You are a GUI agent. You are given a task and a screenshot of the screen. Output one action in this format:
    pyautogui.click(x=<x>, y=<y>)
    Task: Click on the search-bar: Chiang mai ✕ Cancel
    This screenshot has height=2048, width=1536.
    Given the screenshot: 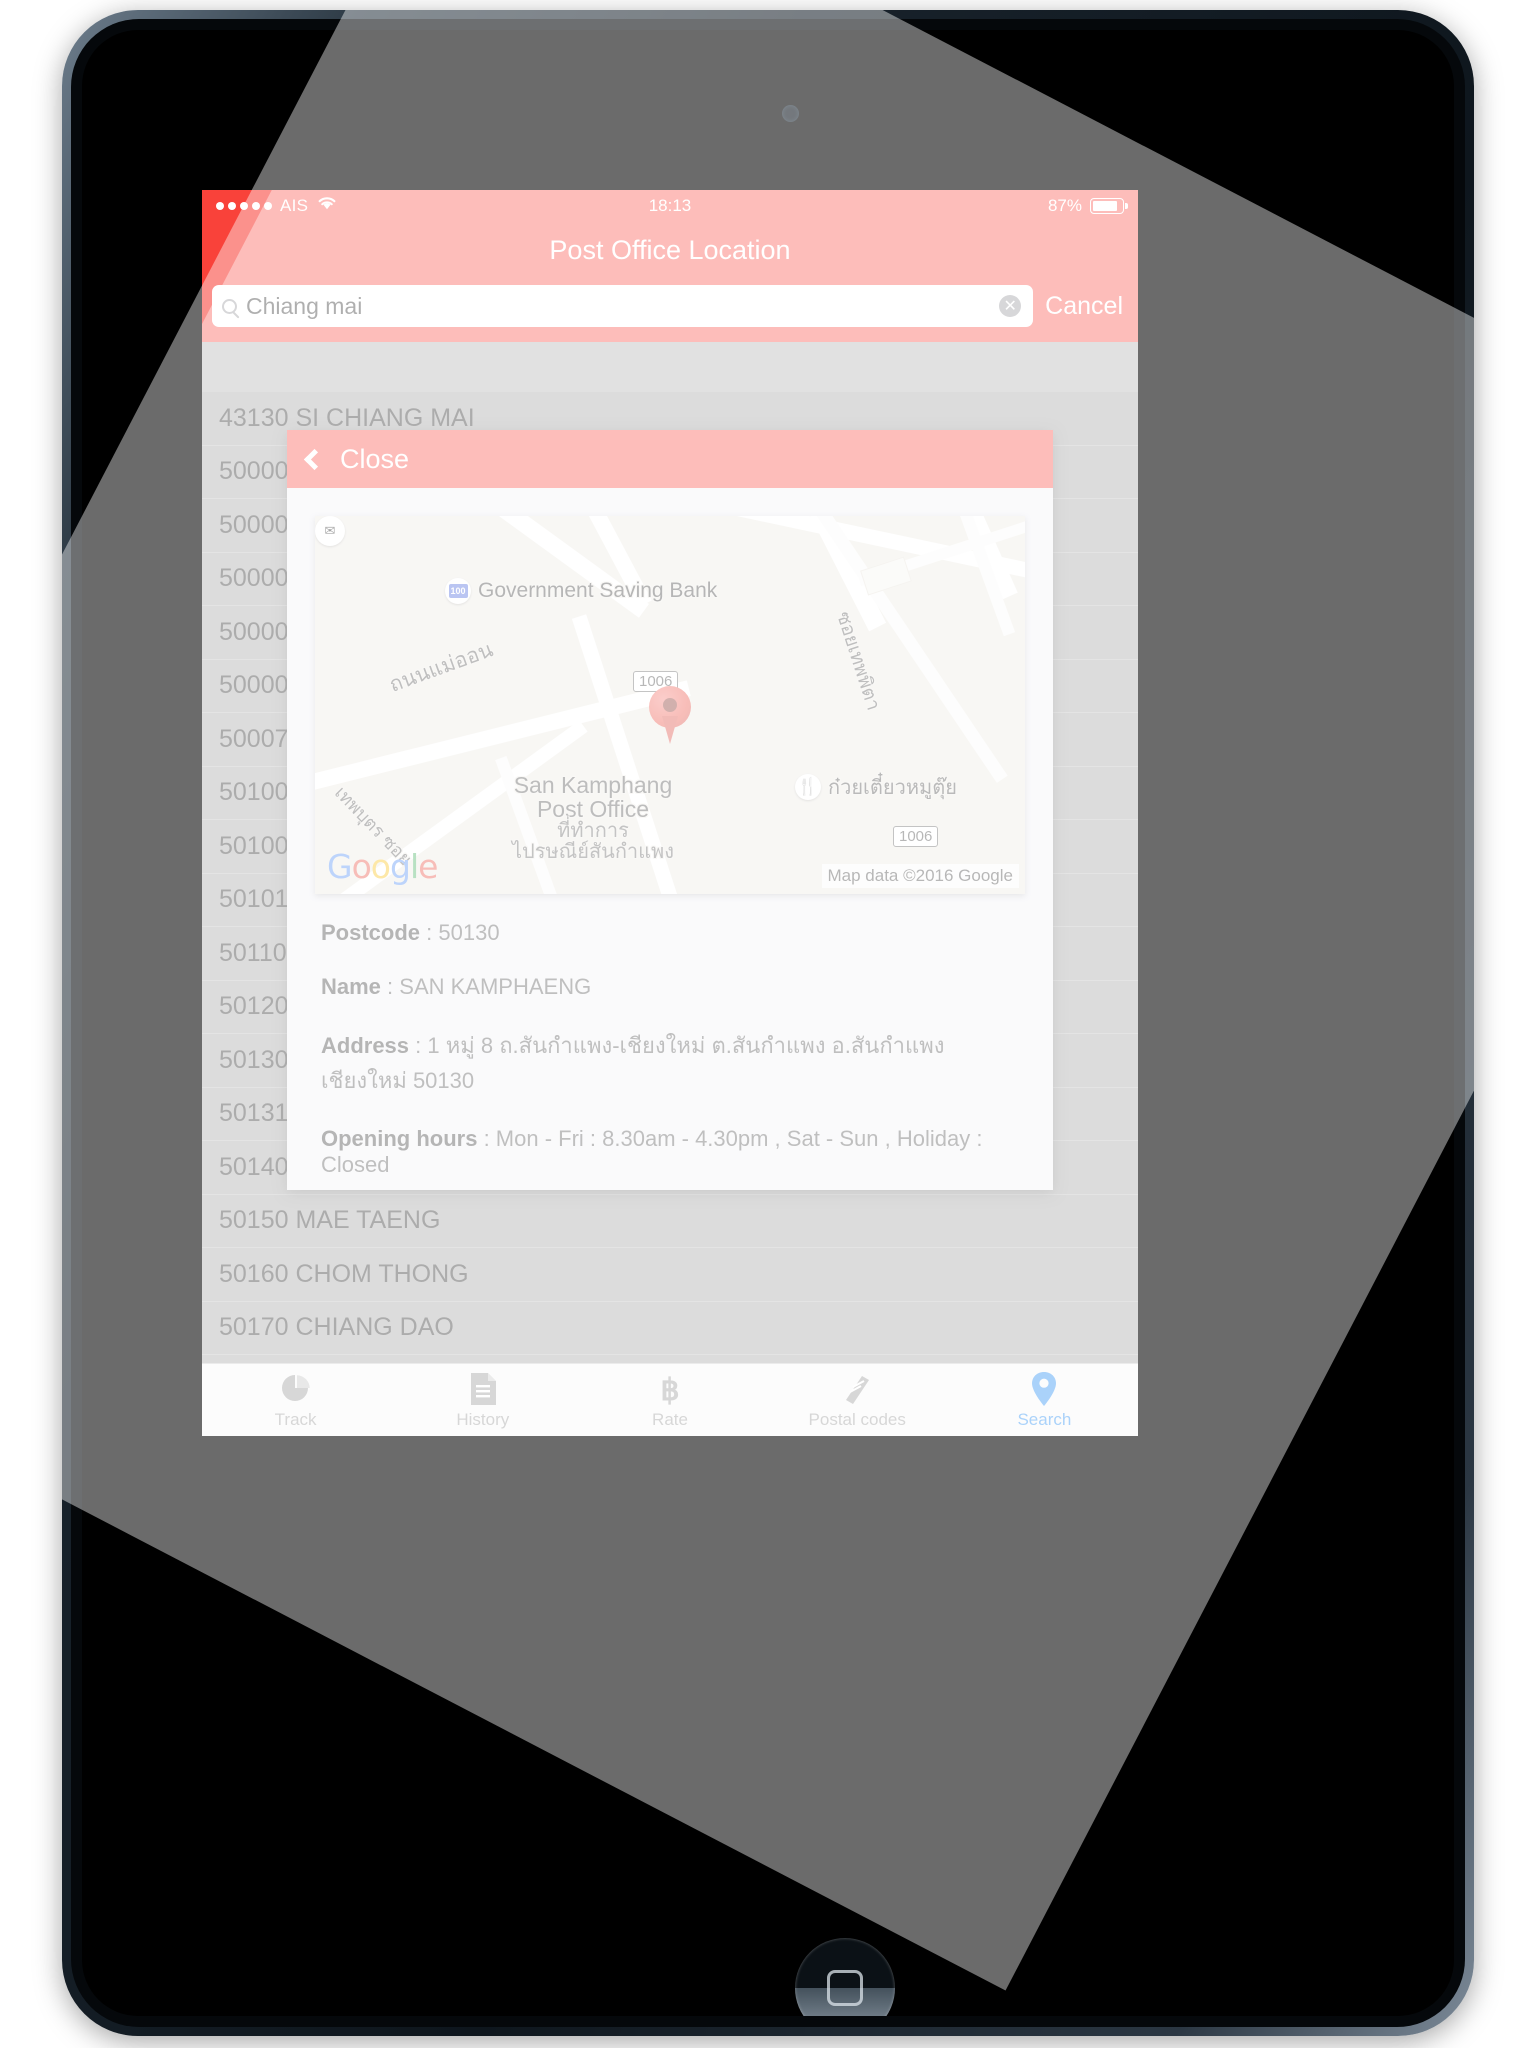 What is the action you would take?
    pyautogui.click(x=670, y=311)
    